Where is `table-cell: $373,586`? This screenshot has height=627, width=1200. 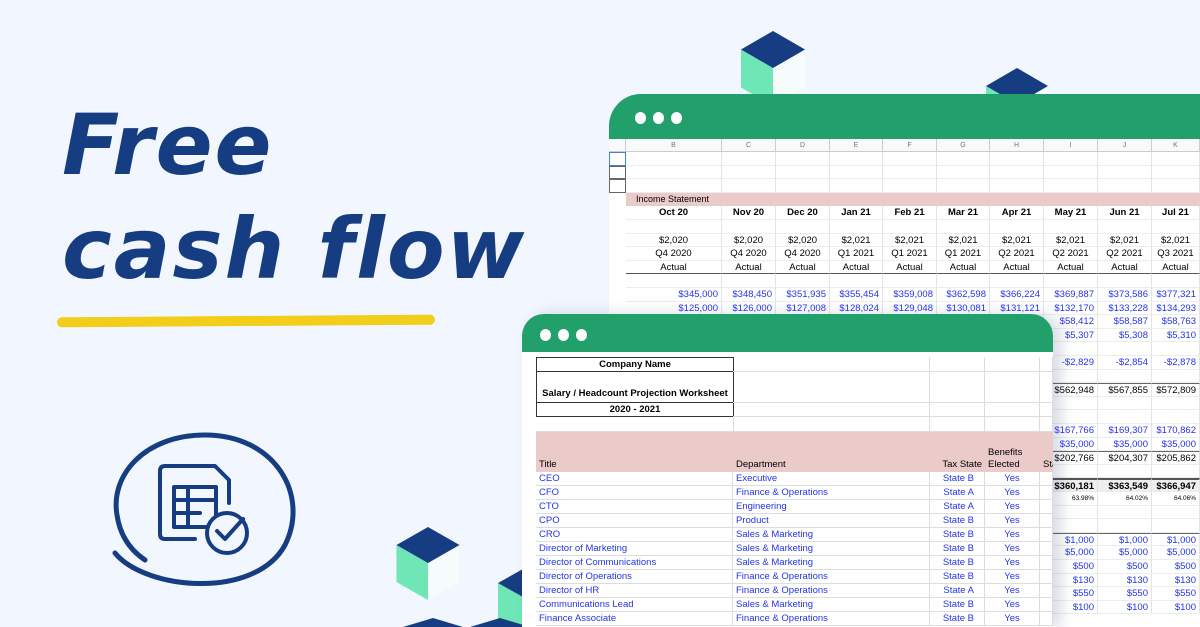
table-cell: $373,586 is located at coordinates (1125, 295).